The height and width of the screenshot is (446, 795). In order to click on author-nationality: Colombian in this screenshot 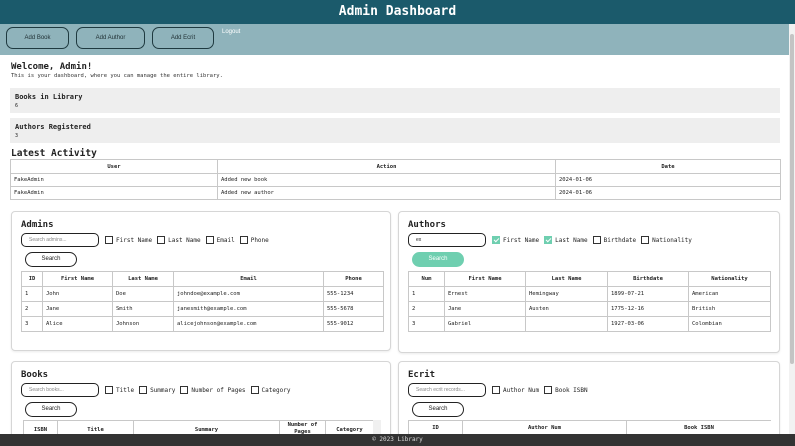, I will do `click(729, 324)`.